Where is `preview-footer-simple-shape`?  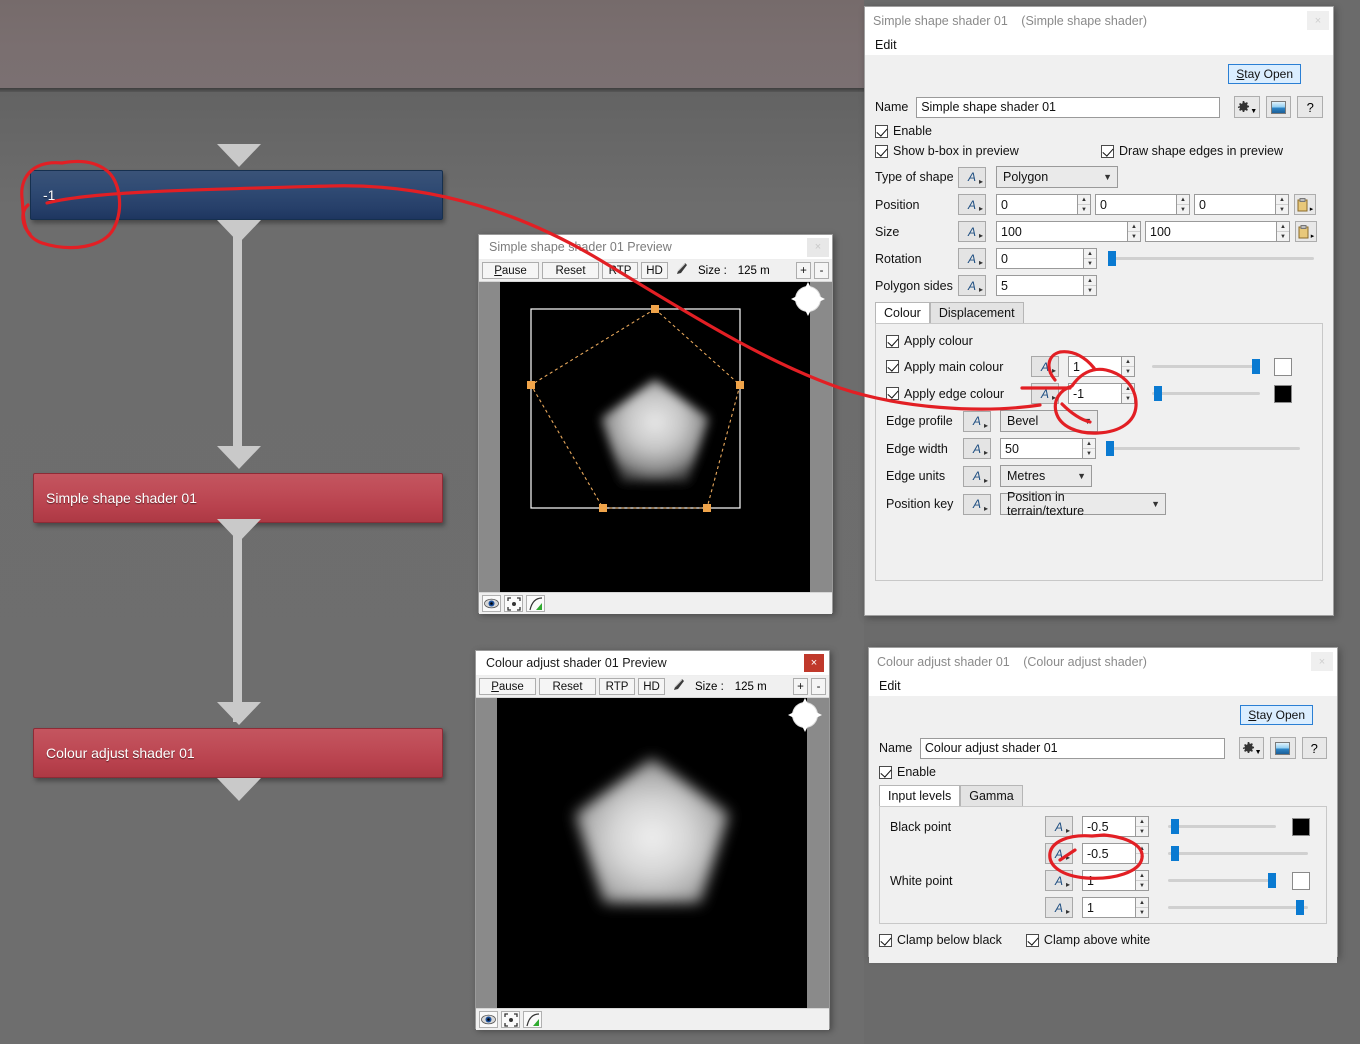
preview-footer-simple-shape is located at coordinates (655, 603).